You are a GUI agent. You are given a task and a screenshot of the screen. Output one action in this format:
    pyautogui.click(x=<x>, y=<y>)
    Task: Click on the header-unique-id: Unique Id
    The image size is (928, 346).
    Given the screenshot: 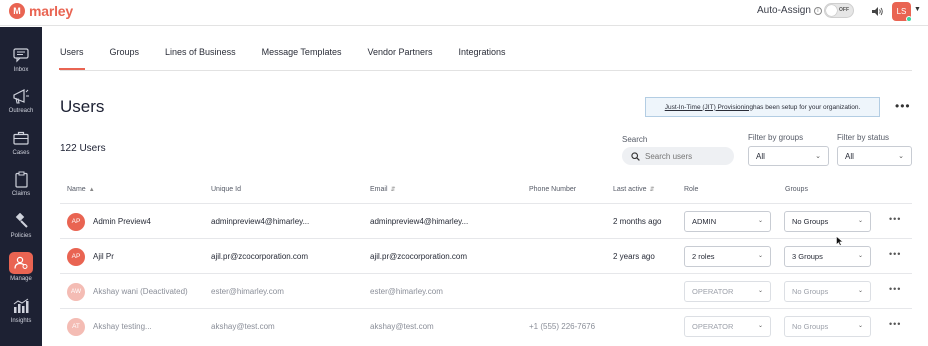 What is the action you would take?
    pyautogui.click(x=226, y=189)
    